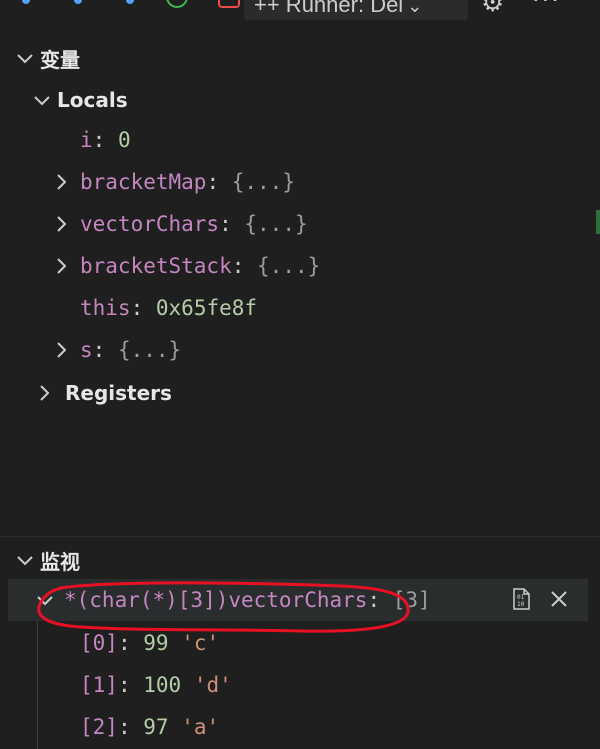 The image size is (600, 749). Describe the element at coordinates (124, 140) in the screenshot. I see `variable-value: 0` at that location.